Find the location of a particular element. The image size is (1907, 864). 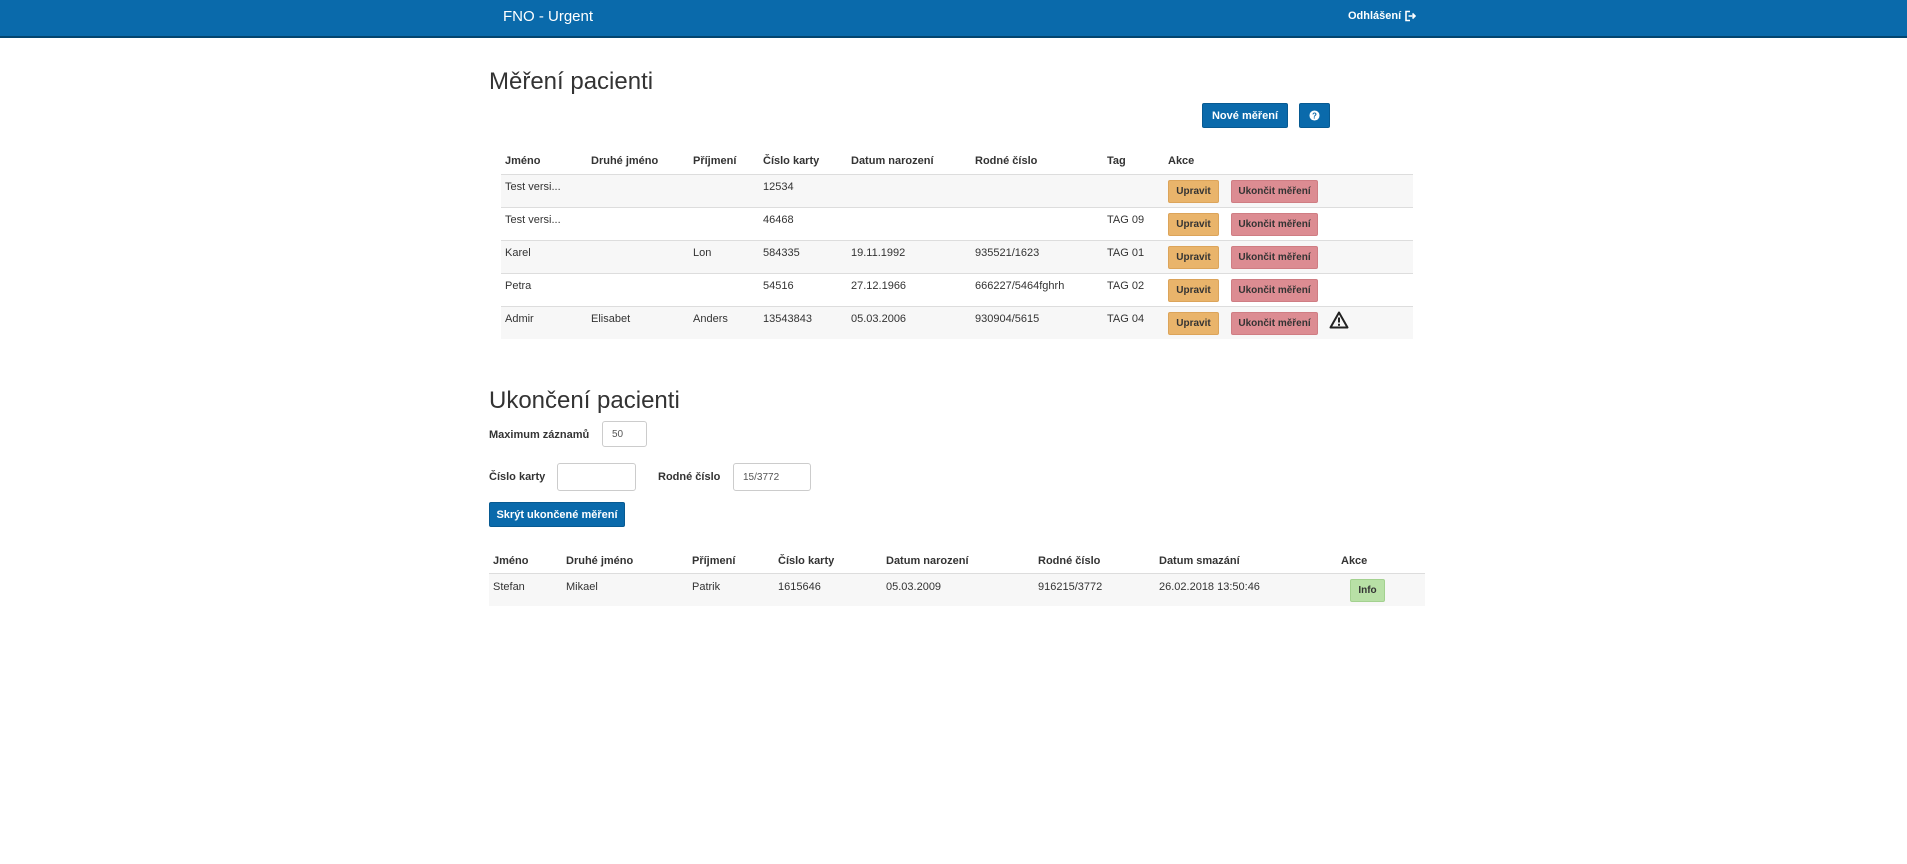

cell-card-number: 584335 is located at coordinates (781, 253).